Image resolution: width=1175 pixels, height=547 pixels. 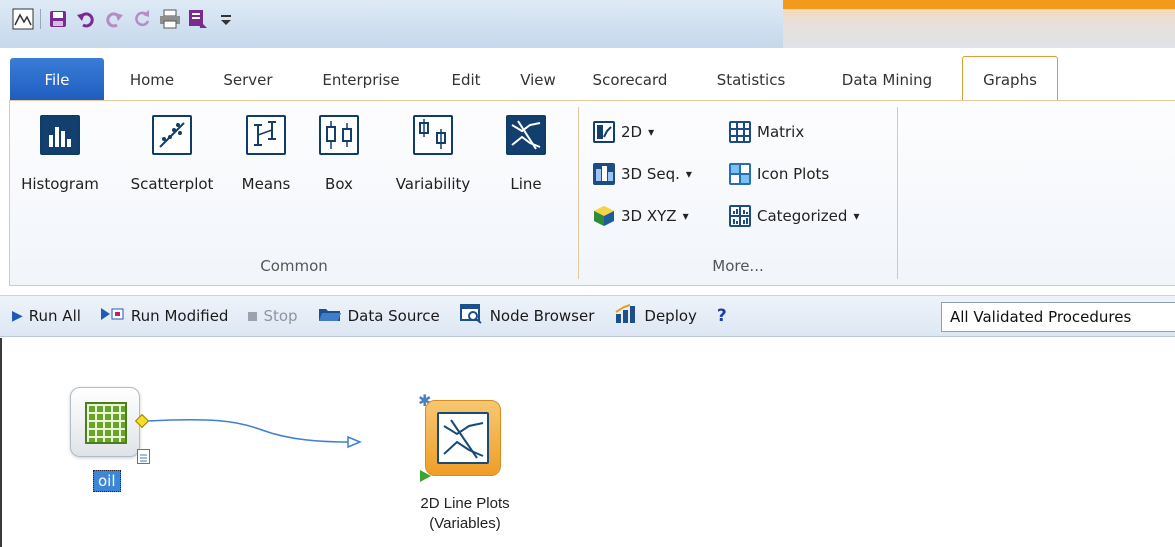 I want to click on stop-label: Stop, so click(x=280, y=316).